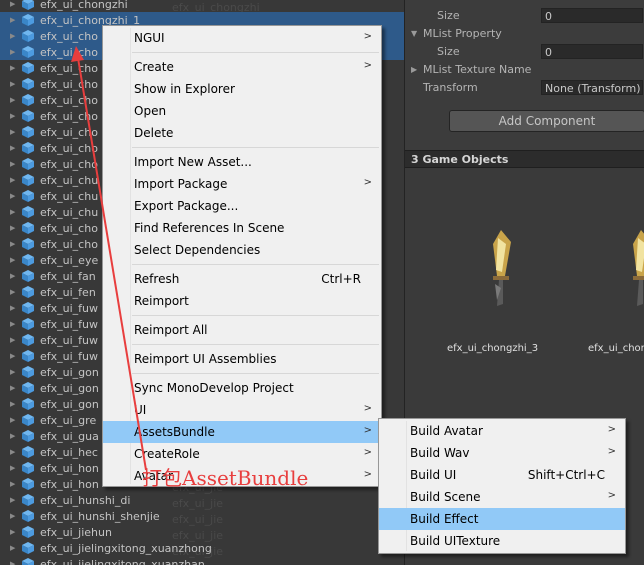 This screenshot has width=644, height=565. Describe the element at coordinates (242, 432) in the screenshot. I see `menu-item-assetsbundle: AssetsBundle >` at that location.